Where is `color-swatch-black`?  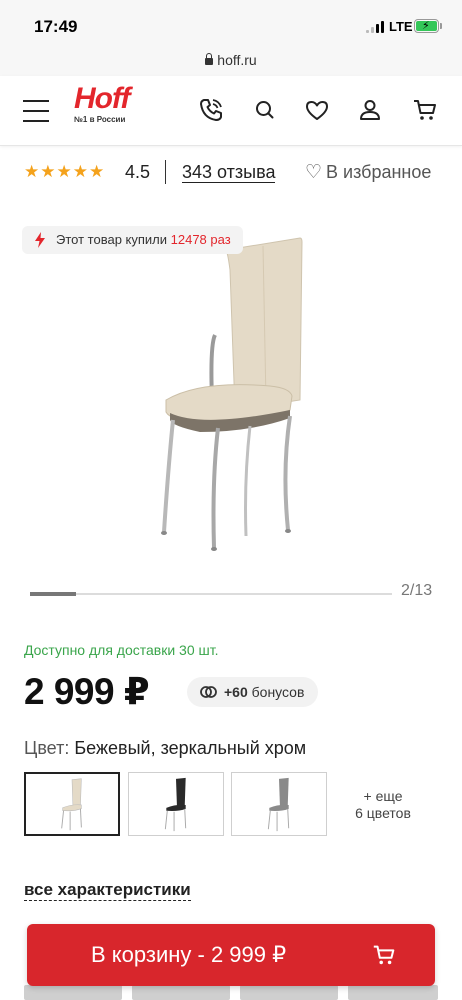
color-swatch-black is located at coordinates (176, 804).